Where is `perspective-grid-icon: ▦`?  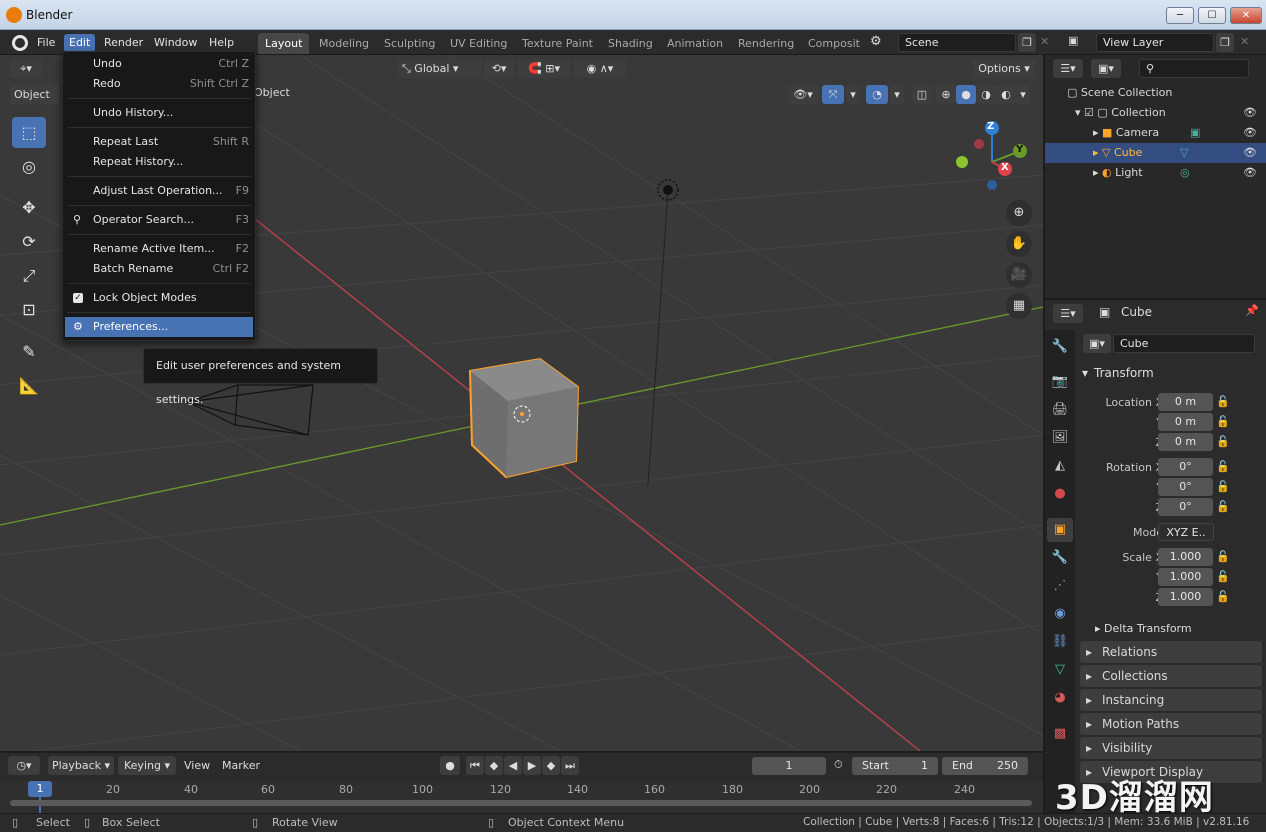
perspective-grid-icon: ▦ is located at coordinates (1019, 306).